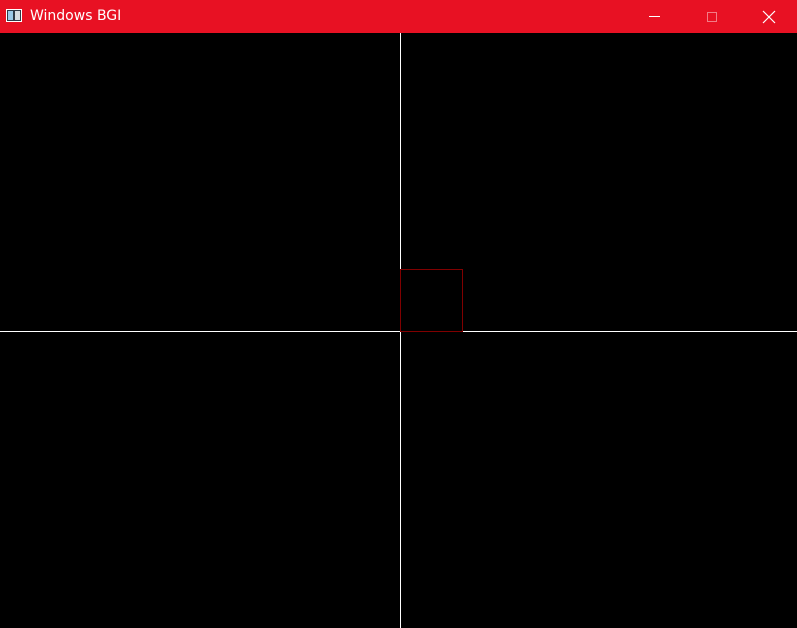  I want to click on bgi-app-icon, so click(14, 15).